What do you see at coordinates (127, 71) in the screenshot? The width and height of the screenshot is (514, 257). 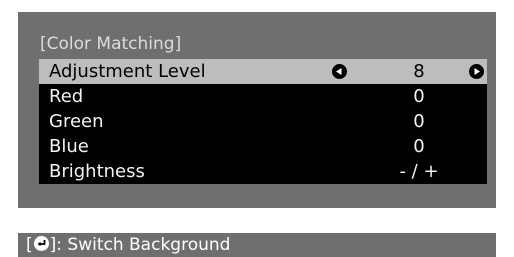 I see `row-label: Adjustment Level` at bounding box center [127, 71].